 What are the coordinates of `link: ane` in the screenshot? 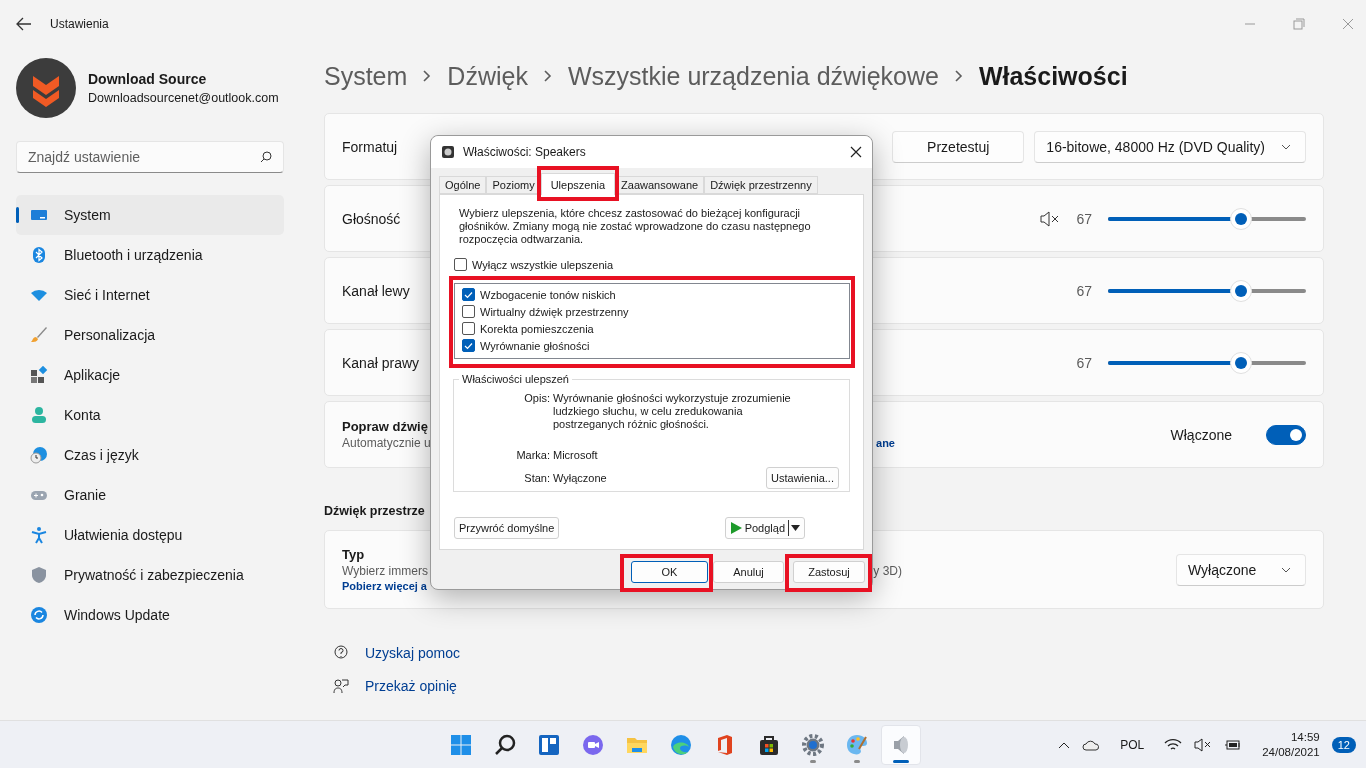 It's located at (885, 443).